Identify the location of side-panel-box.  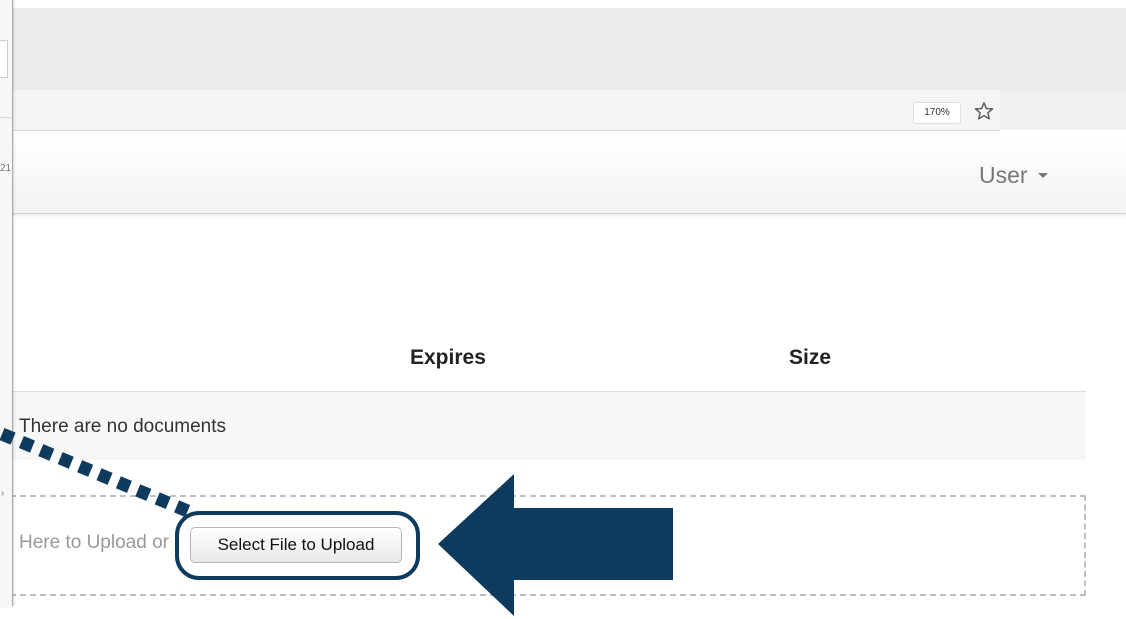
(4, 59).